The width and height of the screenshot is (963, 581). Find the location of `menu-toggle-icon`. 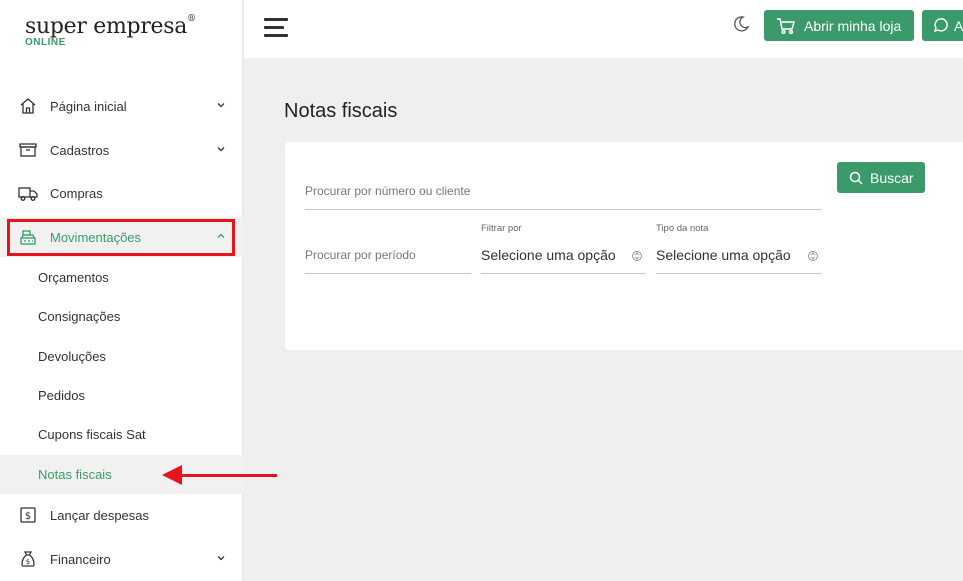

menu-toggle-icon is located at coordinates (276, 28).